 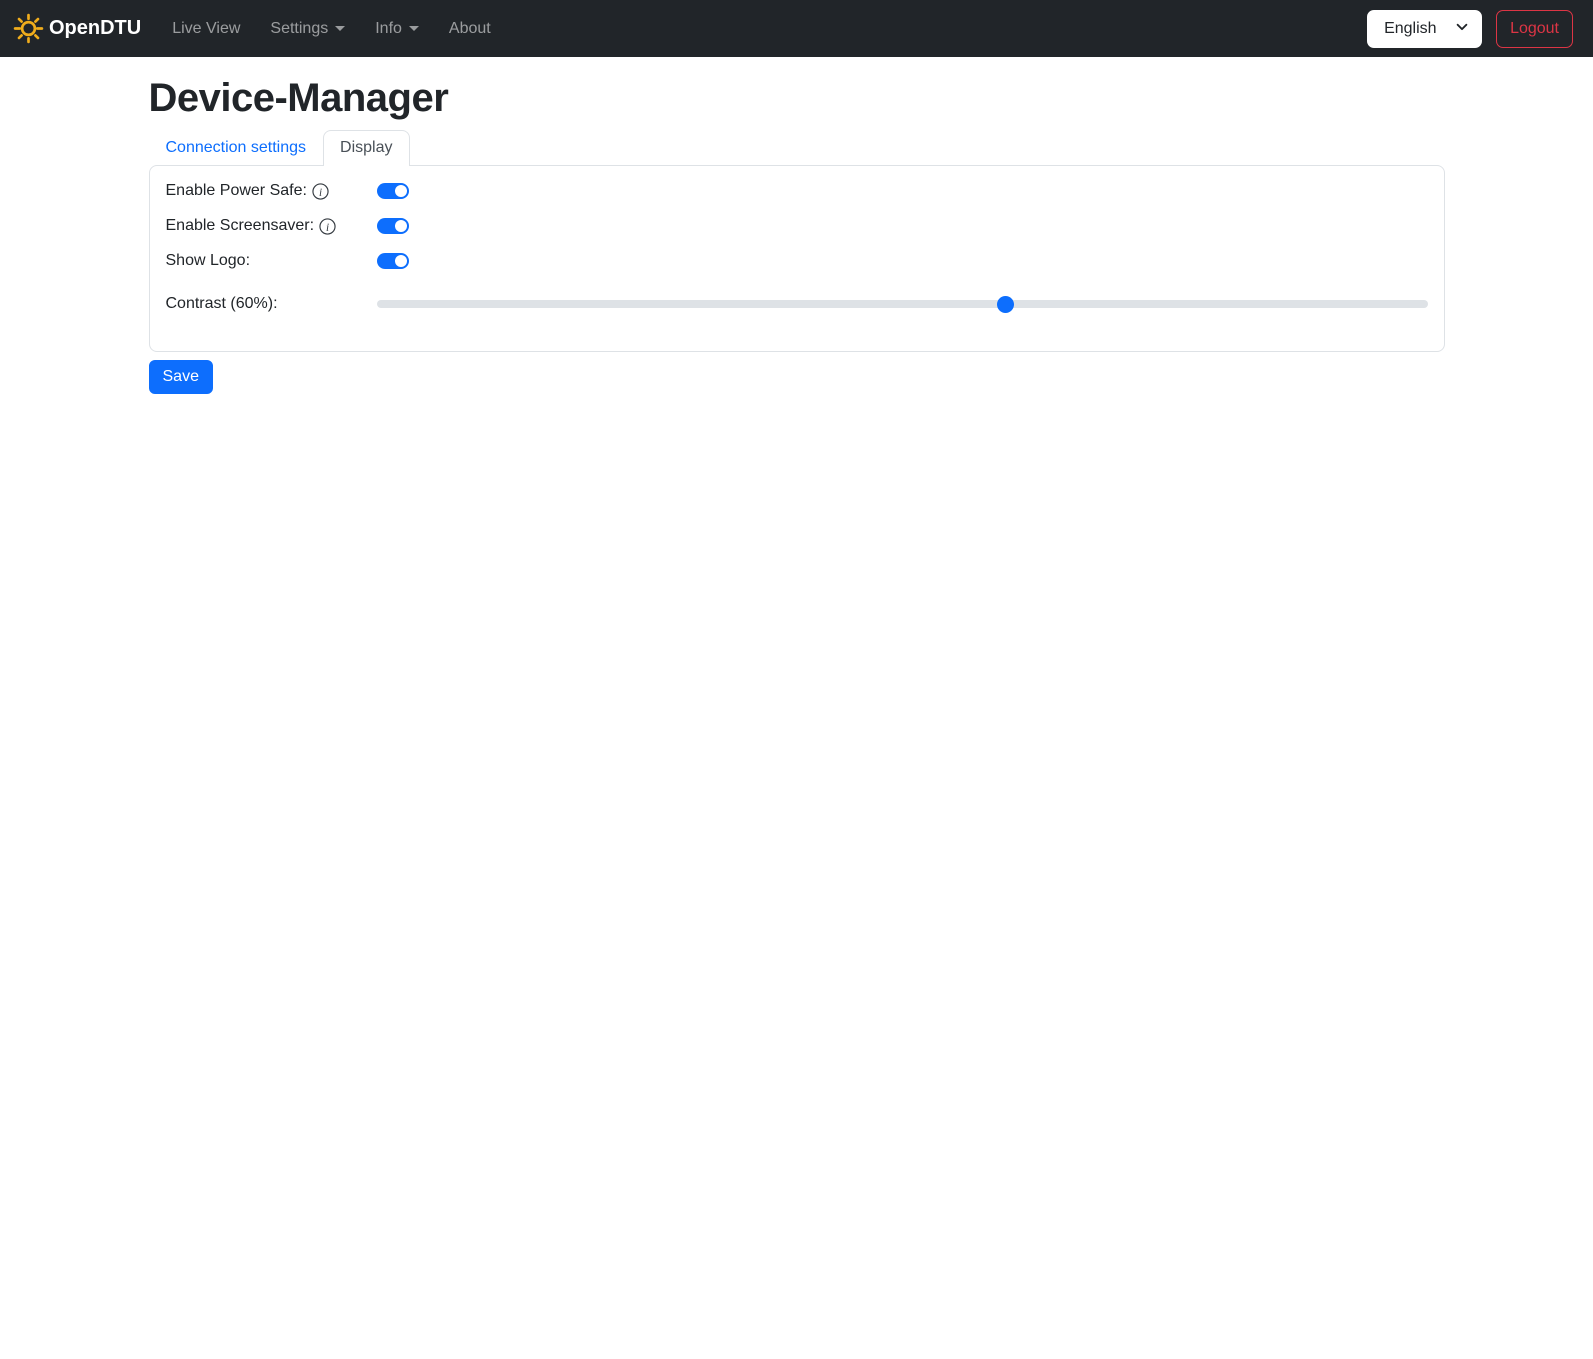 I want to click on logout-button: Logout, so click(x=1534, y=28).